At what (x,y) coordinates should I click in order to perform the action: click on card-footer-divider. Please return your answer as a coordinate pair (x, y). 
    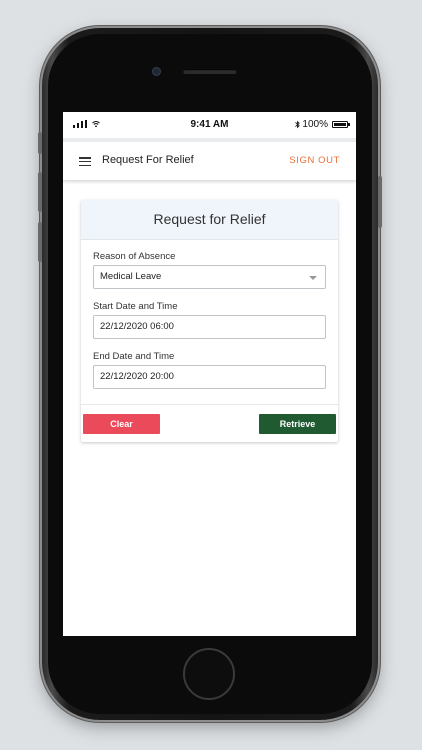
    Looking at the image, I should click on (209, 404).